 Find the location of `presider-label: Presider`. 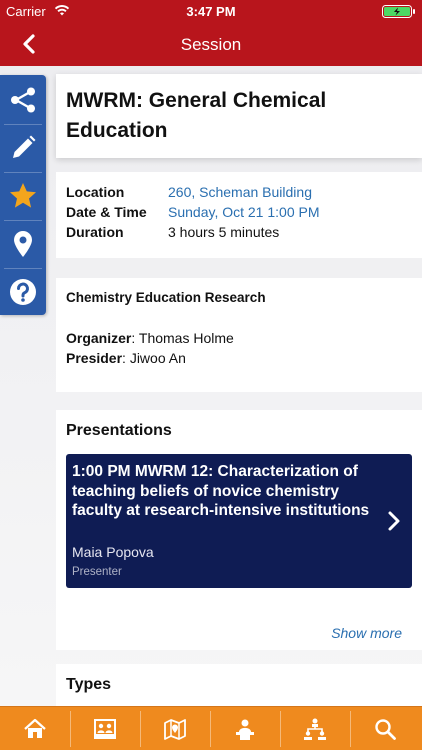

presider-label: Presider is located at coordinates (94, 358).